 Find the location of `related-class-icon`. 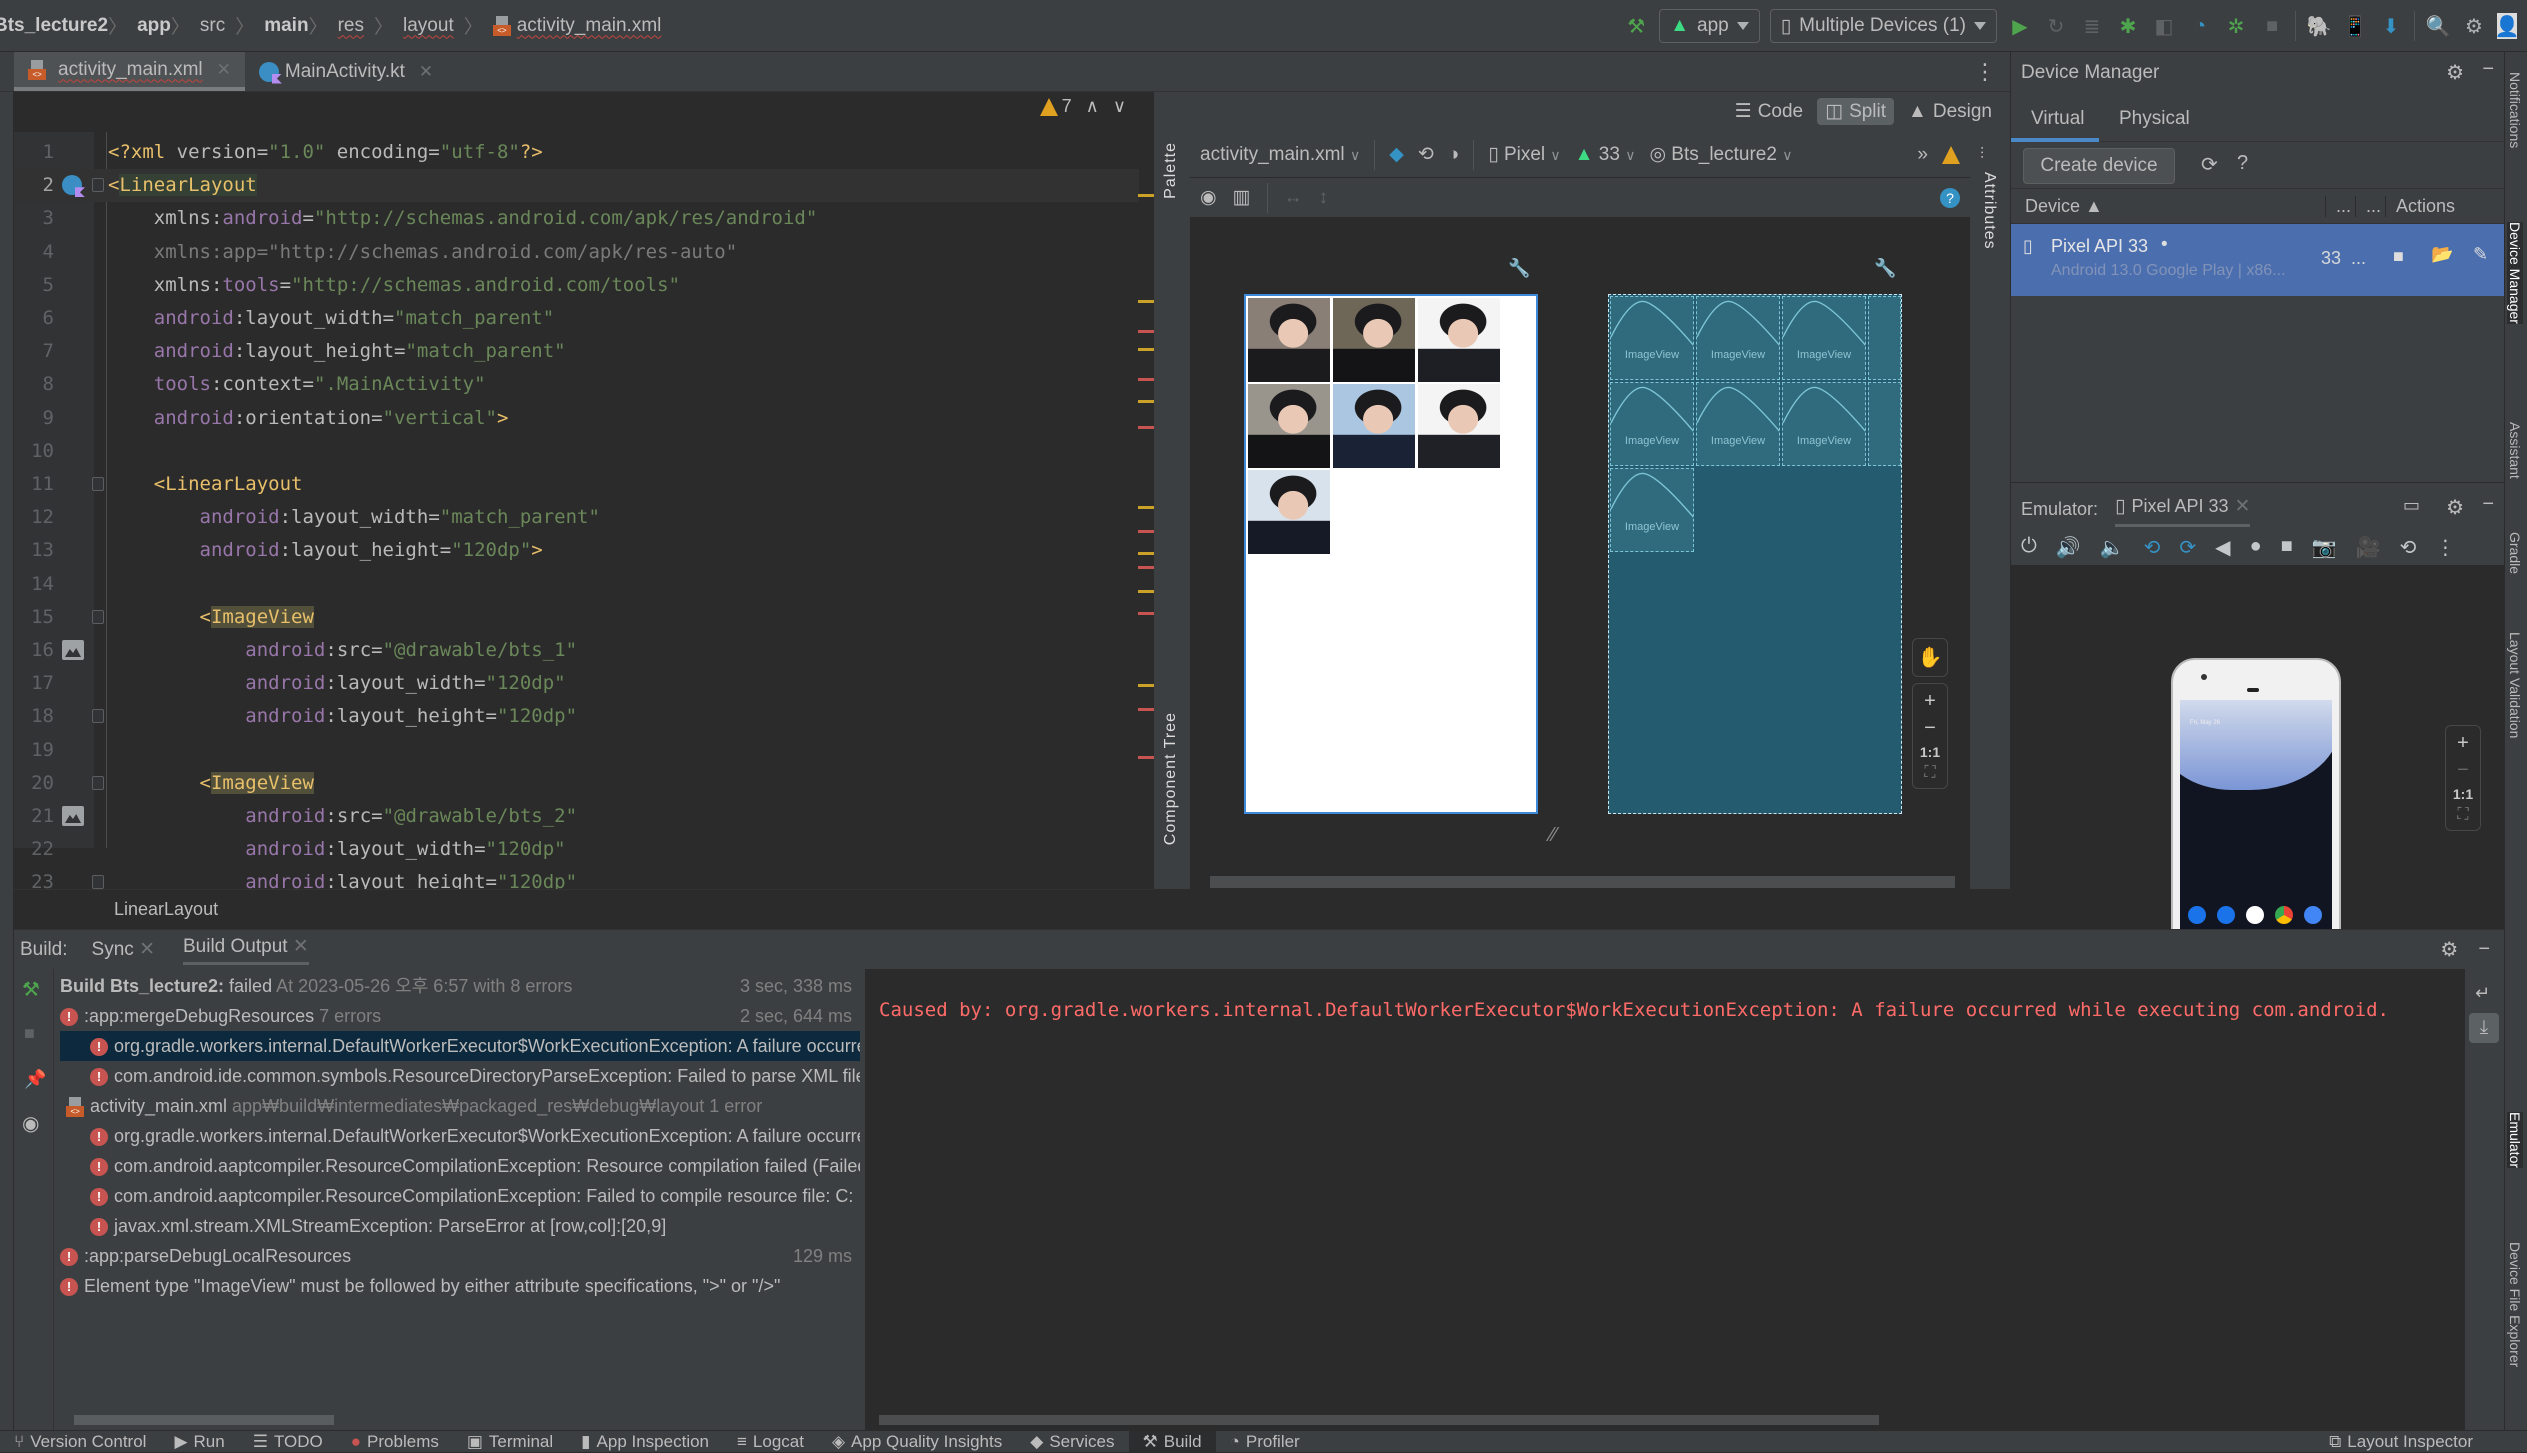

related-class-icon is located at coordinates (72, 185).